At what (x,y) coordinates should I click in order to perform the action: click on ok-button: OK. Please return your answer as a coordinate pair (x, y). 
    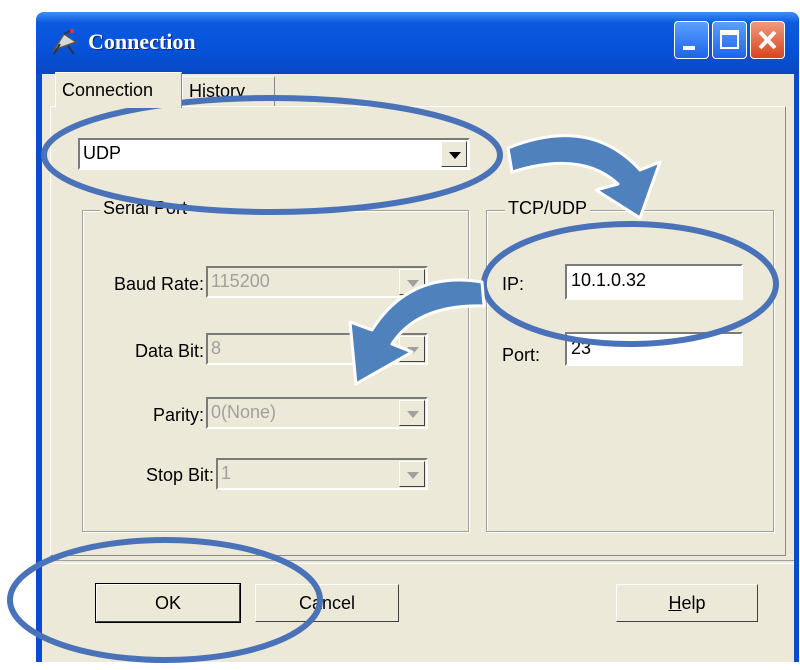
    Looking at the image, I should click on (168, 603).